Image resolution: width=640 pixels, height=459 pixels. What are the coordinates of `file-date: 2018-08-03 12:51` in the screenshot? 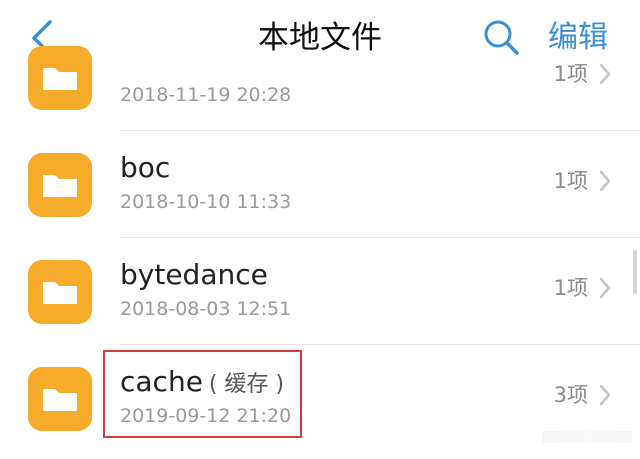 It's located at (206, 309).